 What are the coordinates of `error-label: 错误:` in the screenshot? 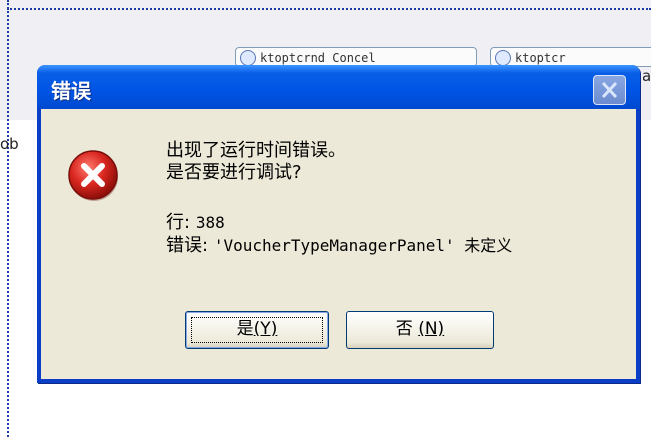 It's located at (187, 245).